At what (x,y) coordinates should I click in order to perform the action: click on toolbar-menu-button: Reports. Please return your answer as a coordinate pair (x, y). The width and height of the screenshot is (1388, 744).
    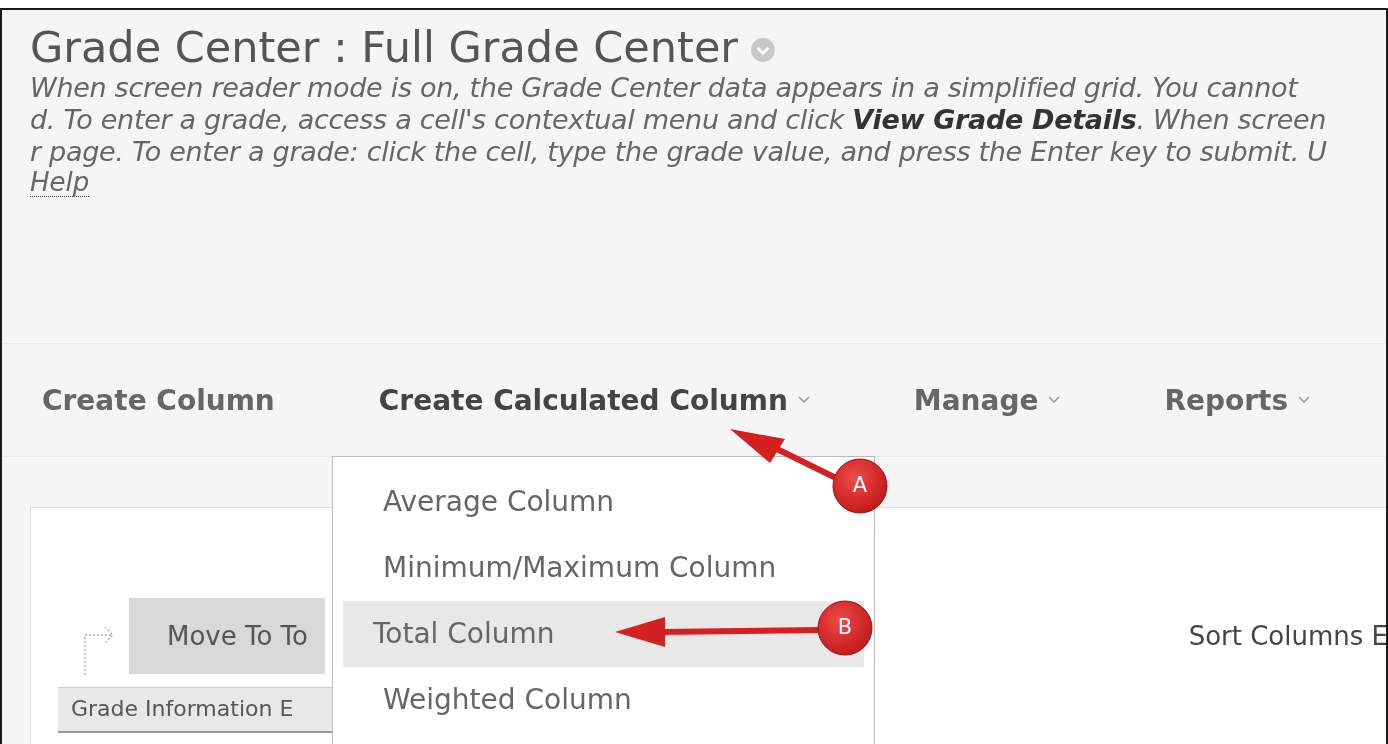
    Looking at the image, I should click on (1237, 400).